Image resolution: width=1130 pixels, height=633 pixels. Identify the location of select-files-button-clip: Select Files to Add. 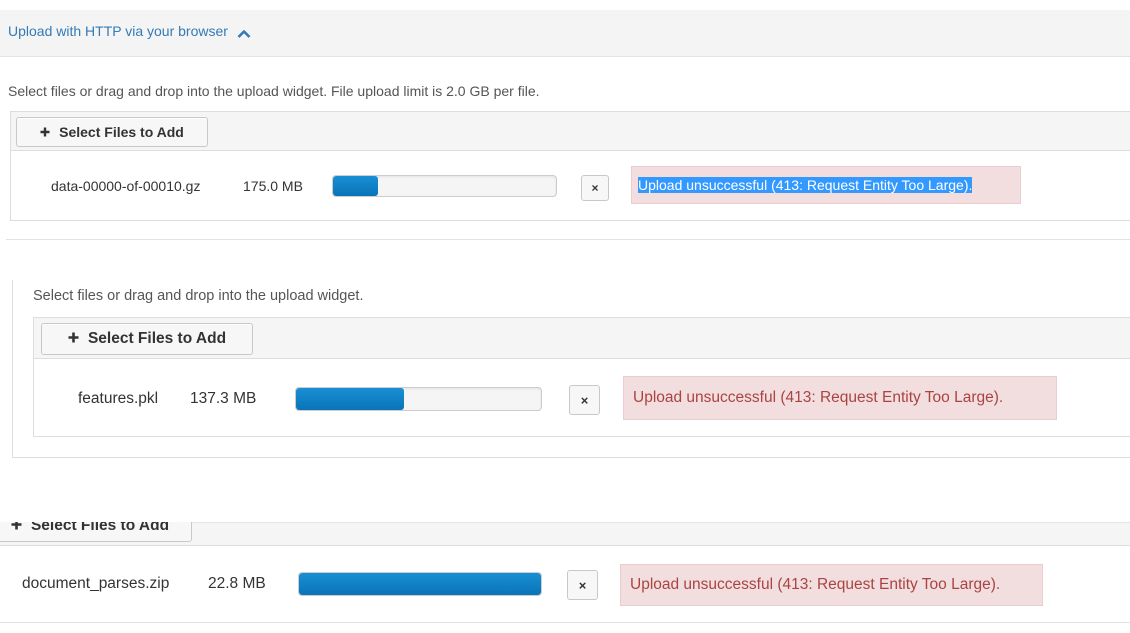
(100, 534).